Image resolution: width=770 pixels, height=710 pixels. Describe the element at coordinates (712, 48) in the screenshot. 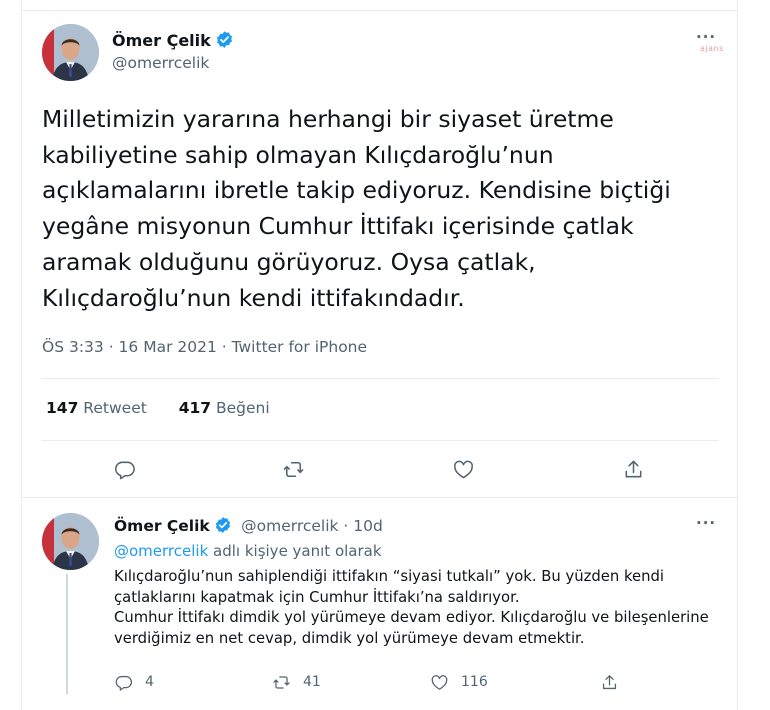

I see `watermark-logo: ajans` at that location.